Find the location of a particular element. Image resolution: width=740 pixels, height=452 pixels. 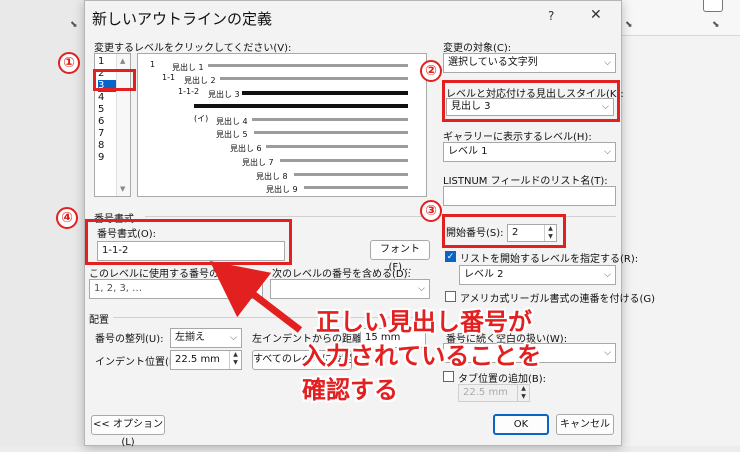

callout-line-2: 入力されていることを is located at coordinates (422, 356).